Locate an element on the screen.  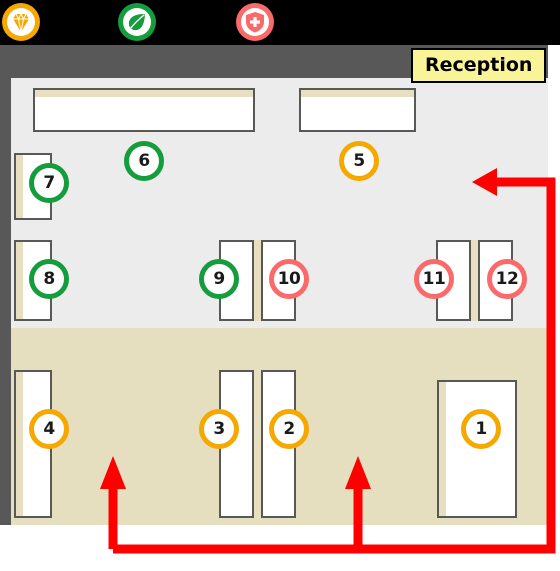
shelf-marker-12: 12 is located at coordinates (507, 279).